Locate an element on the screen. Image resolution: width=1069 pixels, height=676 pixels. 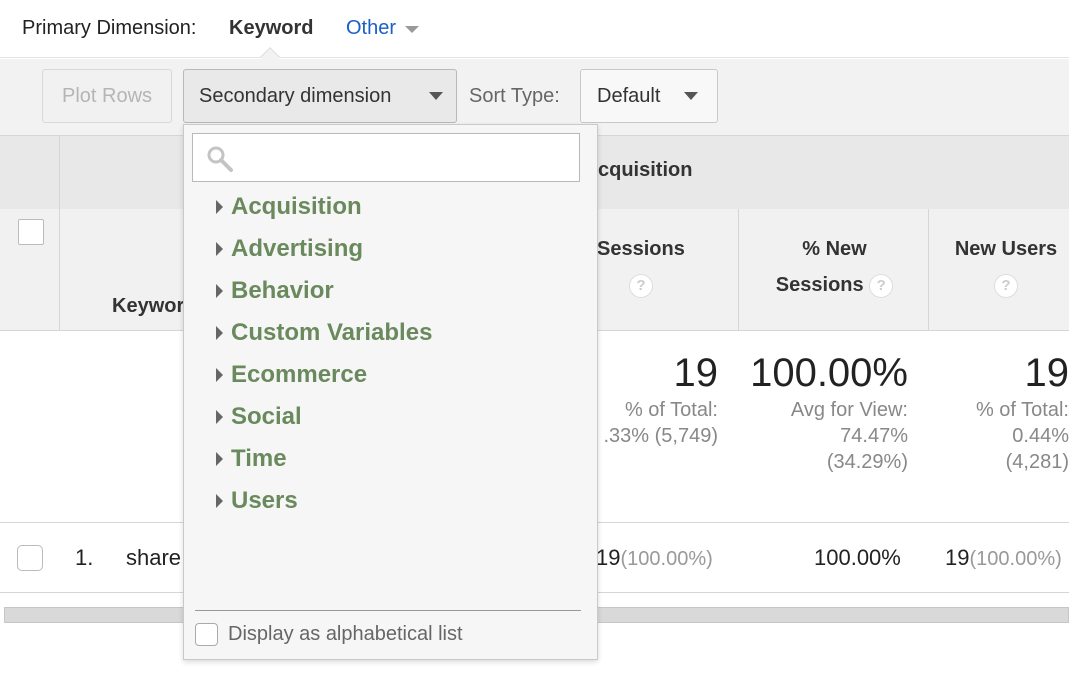
chevron-down-icon is located at coordinates (412, 29).